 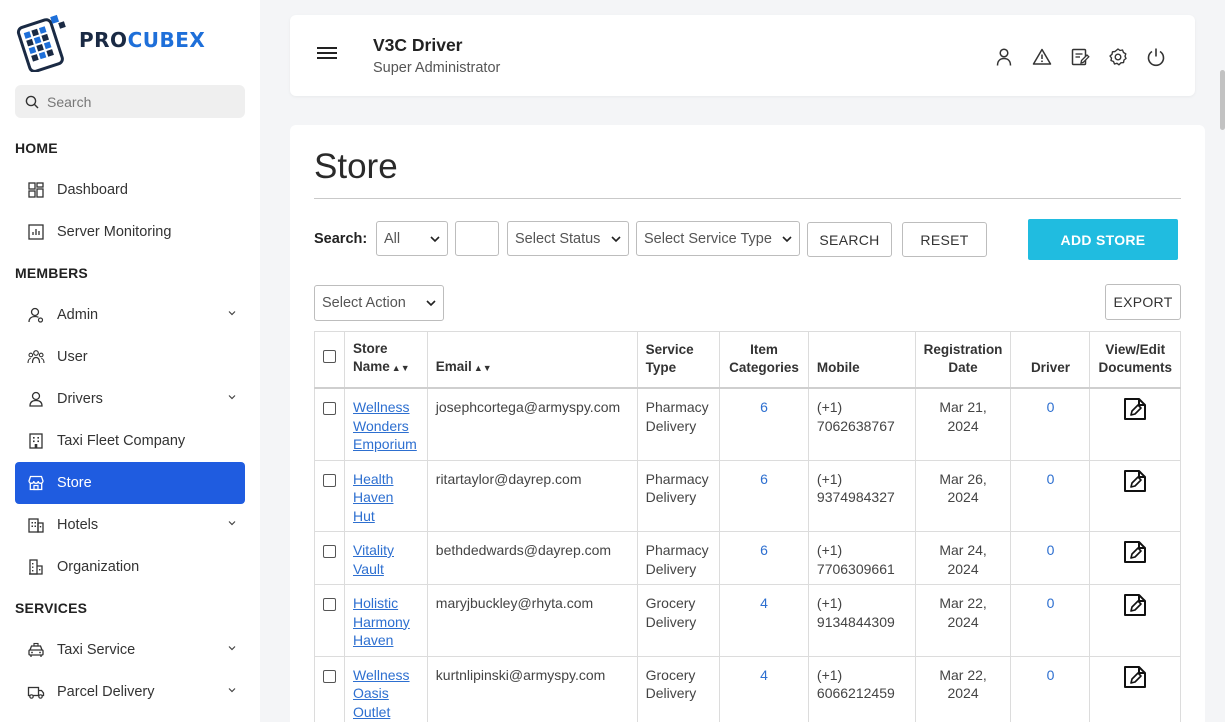 What do you see at coordinates (568, 238) in the screenshot?
I see `status-select: Select Status` at bounding box center [568, 238].